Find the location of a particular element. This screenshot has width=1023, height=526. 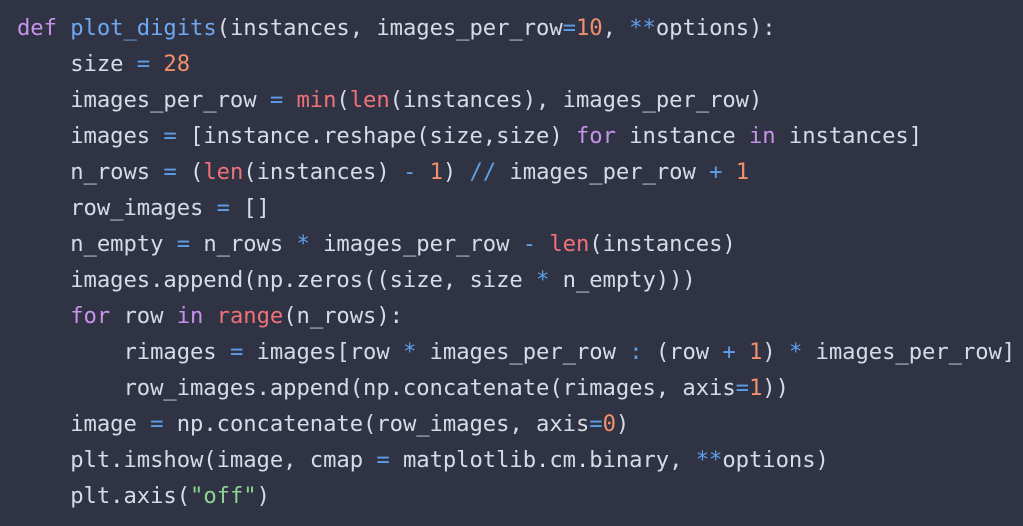

code-token: images.append(np.zeros((size, size is located at coordinates (277, 280).